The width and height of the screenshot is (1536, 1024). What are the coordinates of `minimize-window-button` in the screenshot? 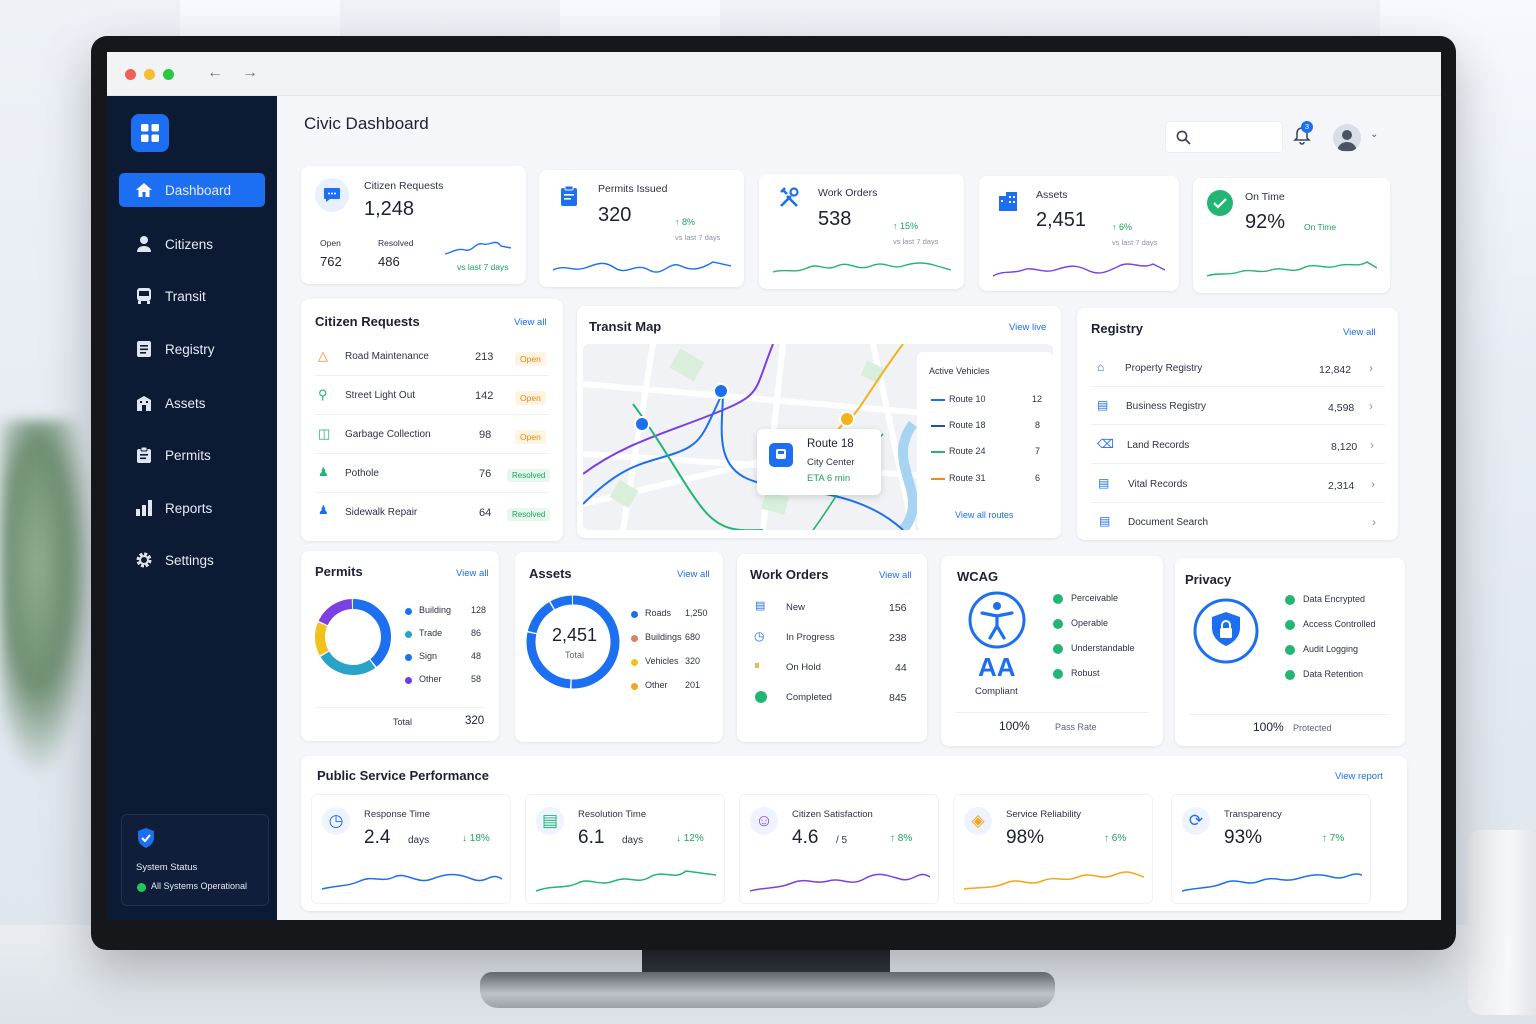 It's located at (149, 74).